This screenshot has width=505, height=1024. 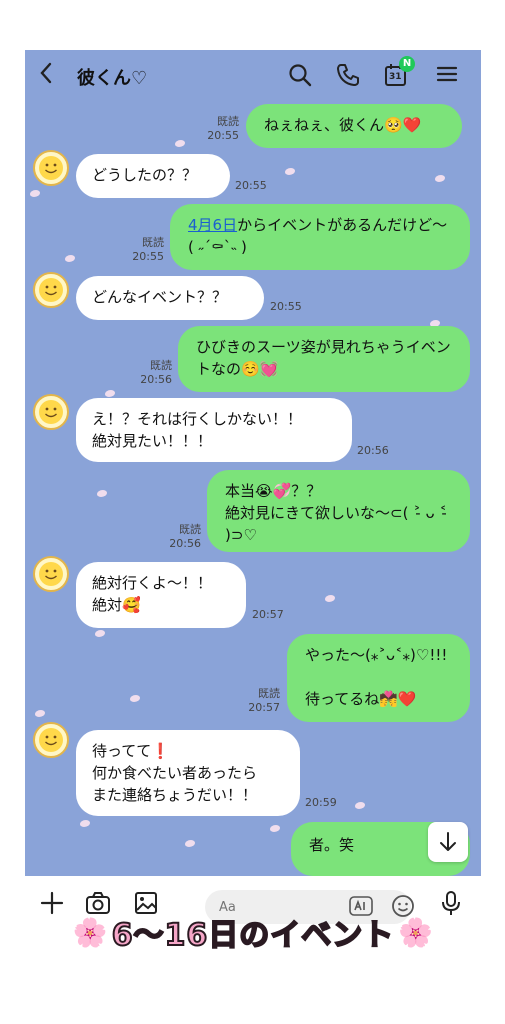 What do you see at coordinates (348, 75) in the screenshot?
I see `phone-icon` at bounding box center [348, 75].